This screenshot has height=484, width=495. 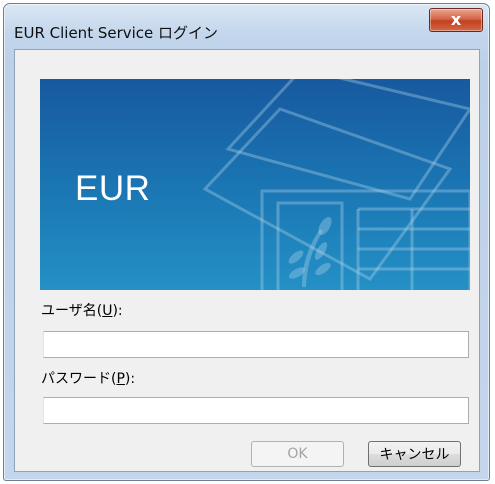 What do you see at coordinates (130, 379) in the screenshot?
I see `password-label-suffix: ):` at bounding box center [130, 379].